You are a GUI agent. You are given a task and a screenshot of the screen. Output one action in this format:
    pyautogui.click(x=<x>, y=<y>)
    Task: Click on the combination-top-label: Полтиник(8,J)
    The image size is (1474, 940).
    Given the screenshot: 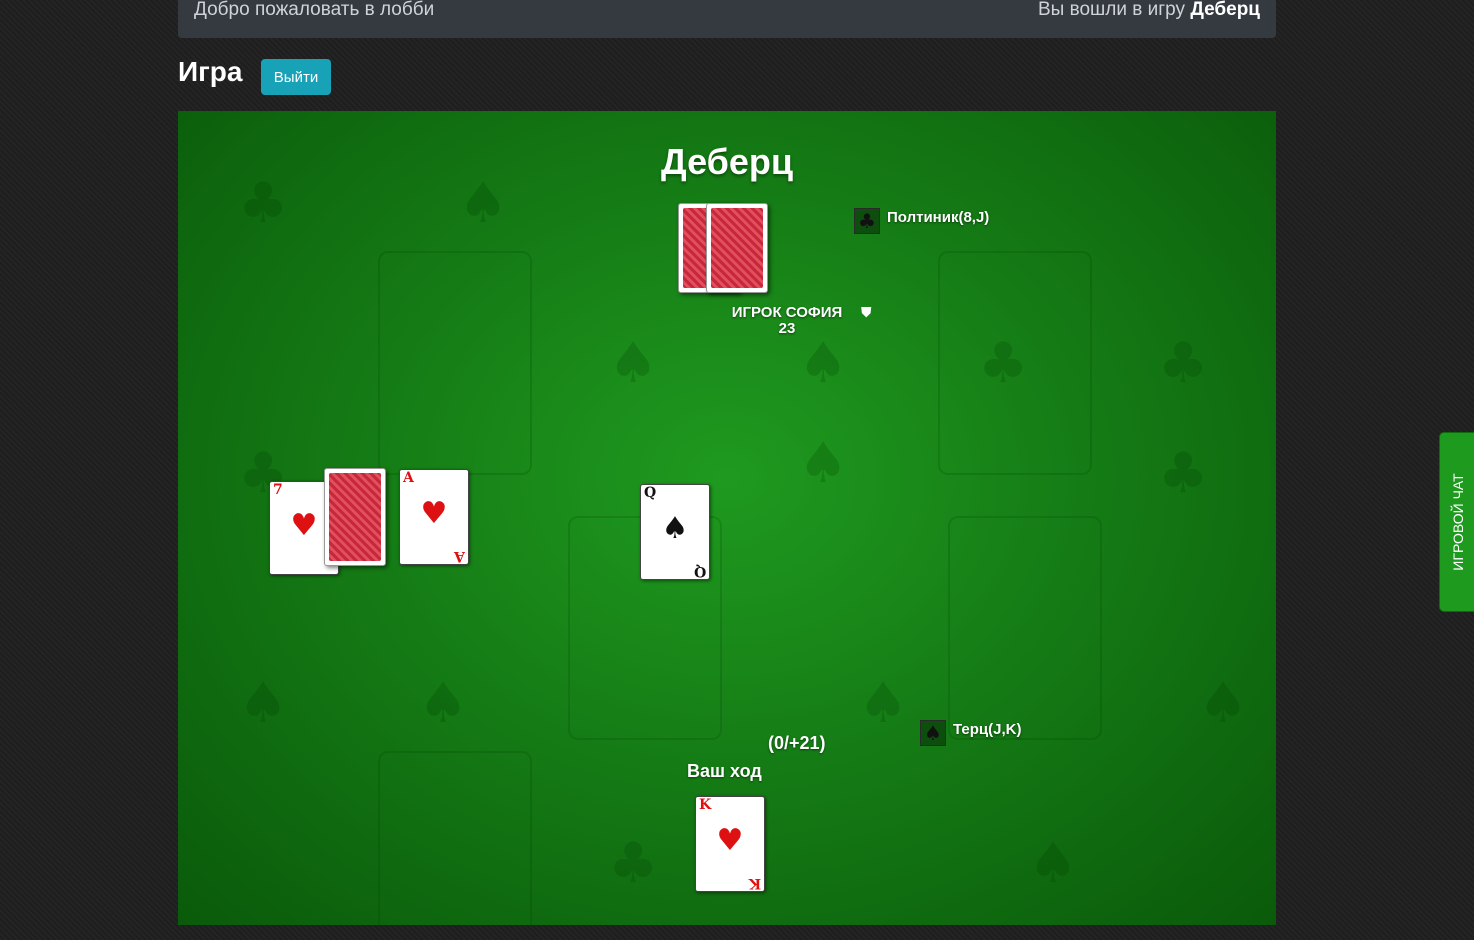 What is the action you would take?
    pyautogui.click(x=938, y=217)
    